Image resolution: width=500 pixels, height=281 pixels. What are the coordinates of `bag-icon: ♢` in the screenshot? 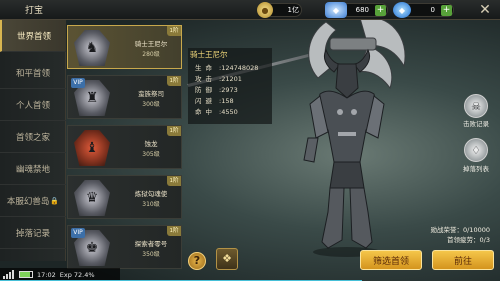 It's located at (476, 150).